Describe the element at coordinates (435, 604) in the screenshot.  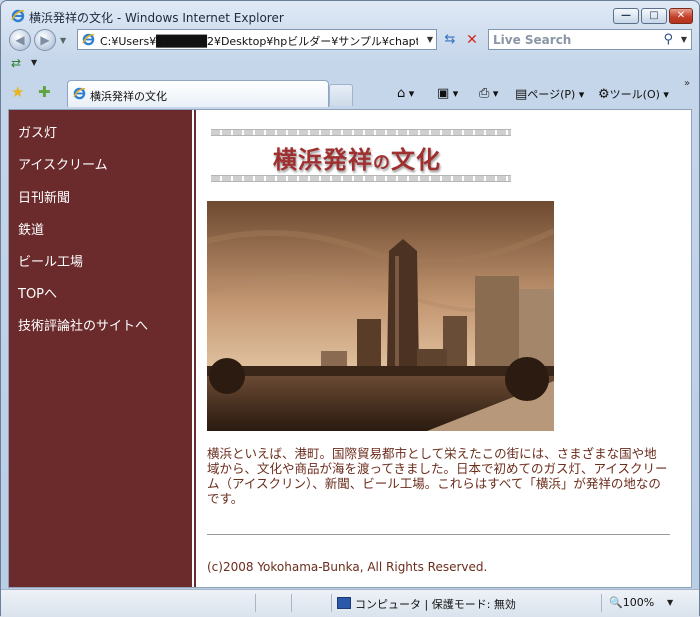
I see `security-zone-text: コンピュータ | 保護モード: 無効` at that location.